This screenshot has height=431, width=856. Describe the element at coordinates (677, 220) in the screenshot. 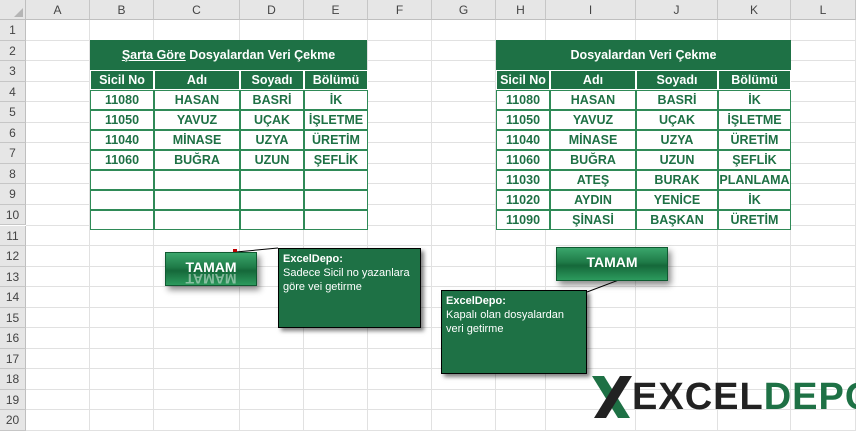

I see `table-cell: BAŞKAN` at that location.